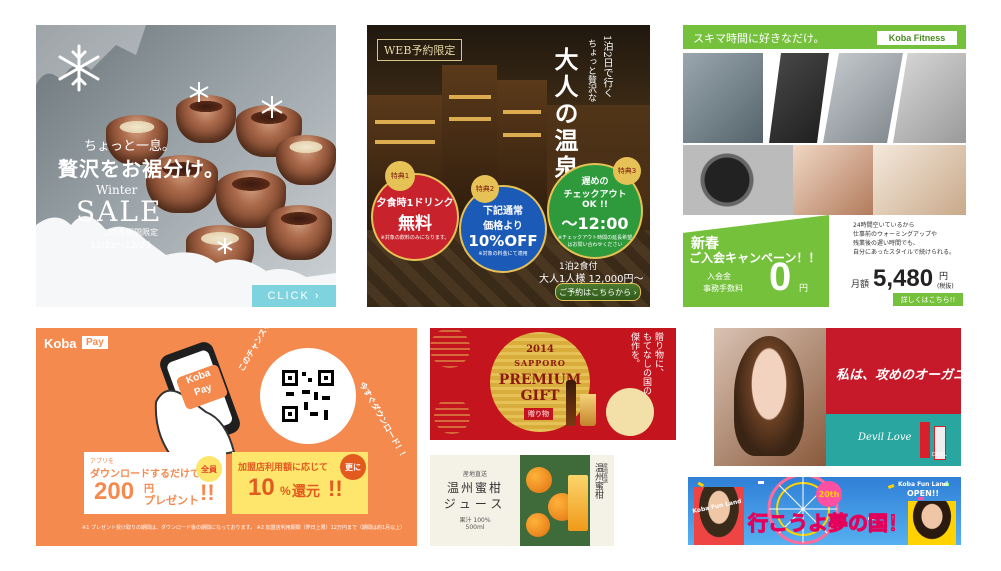 The width and height of the screenshot is (1001, 571). I want to click on choco-line2: 贅沢をお裾分け。, so click(141, 169).